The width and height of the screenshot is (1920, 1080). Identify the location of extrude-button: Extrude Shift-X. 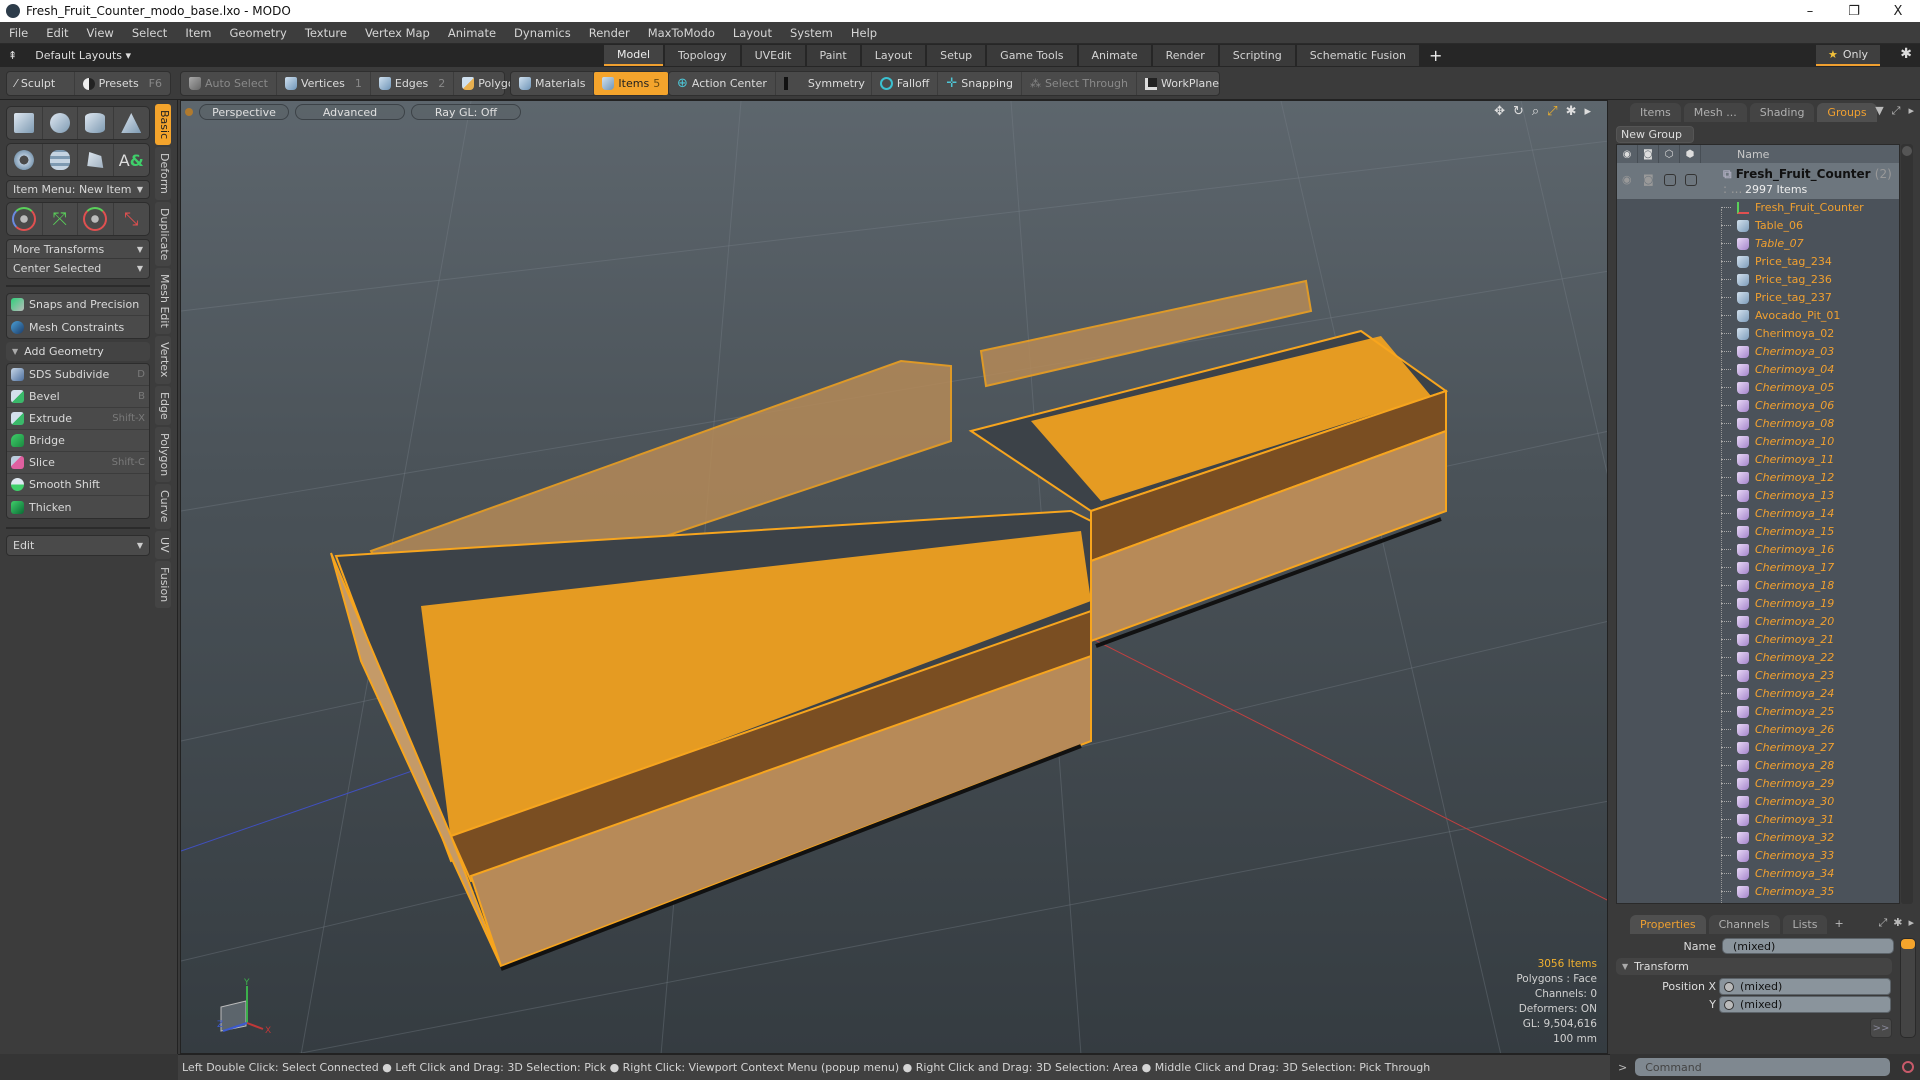
(78, 419).